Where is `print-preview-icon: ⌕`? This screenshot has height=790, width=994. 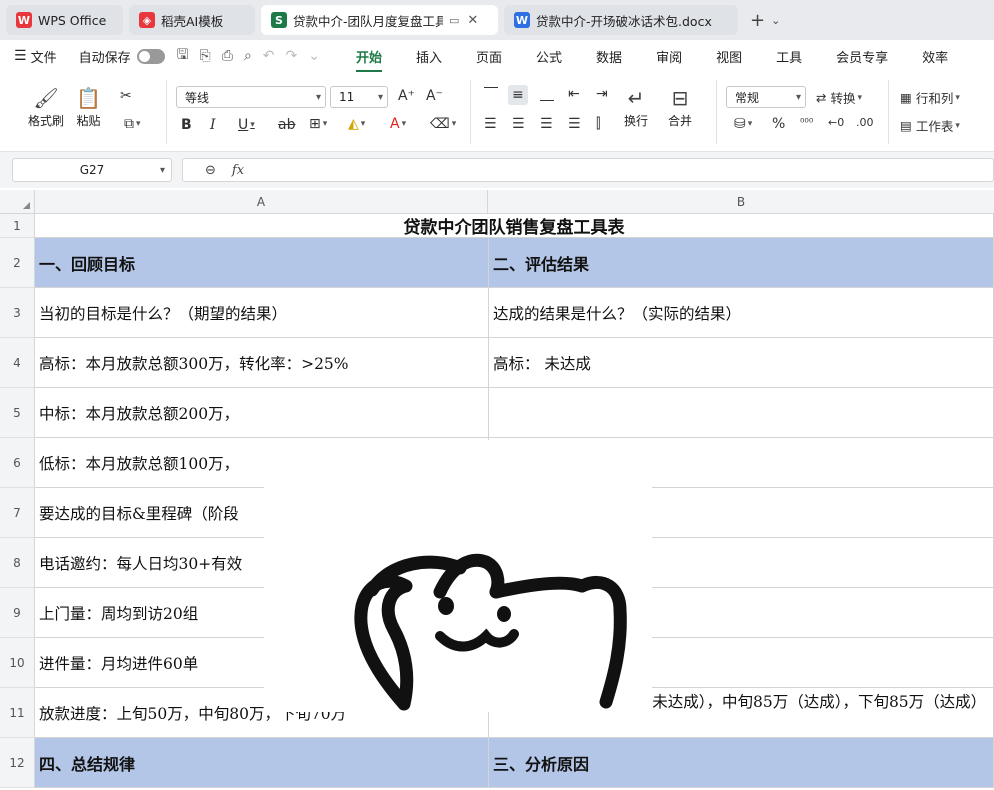
print-preview-icon: ⌕ is located at coordinates (248, 56).